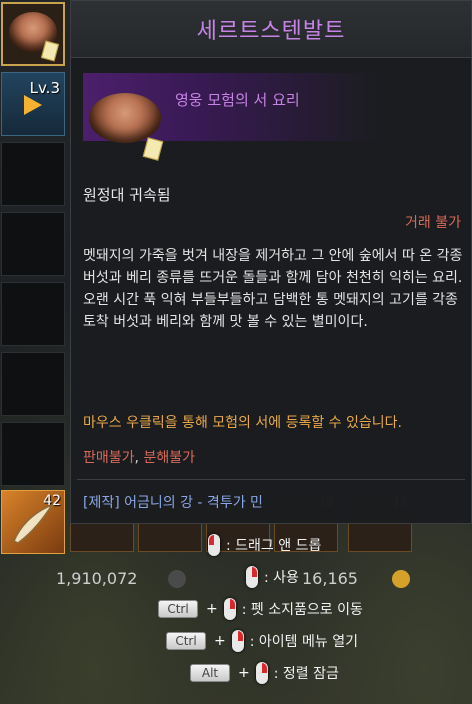 This screenshot has width=472, height=704. Describe the element at coordinates (237, 100) in the screenshot. I see `item-category: 영웅 모험의 서 요리` at that location.